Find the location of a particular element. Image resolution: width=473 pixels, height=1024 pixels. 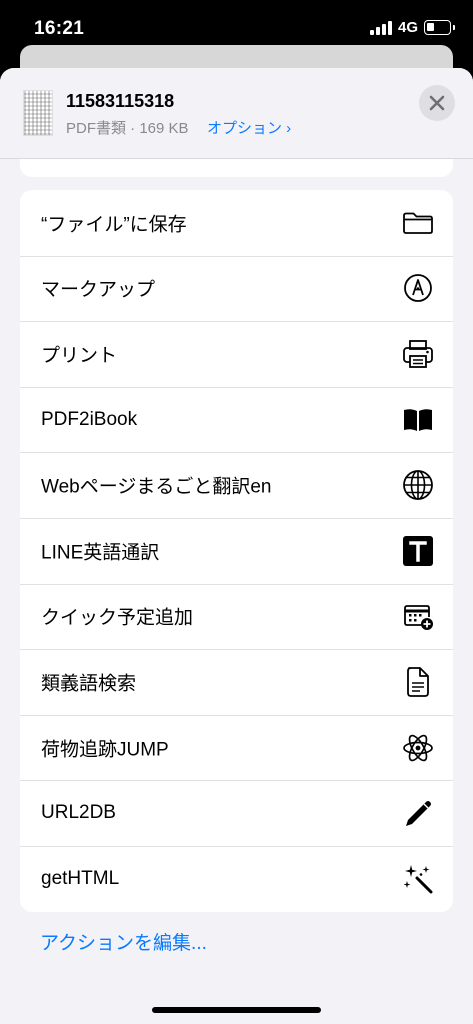

action-quick-event: クイック予定追加 is located at coordinates (236, 616).